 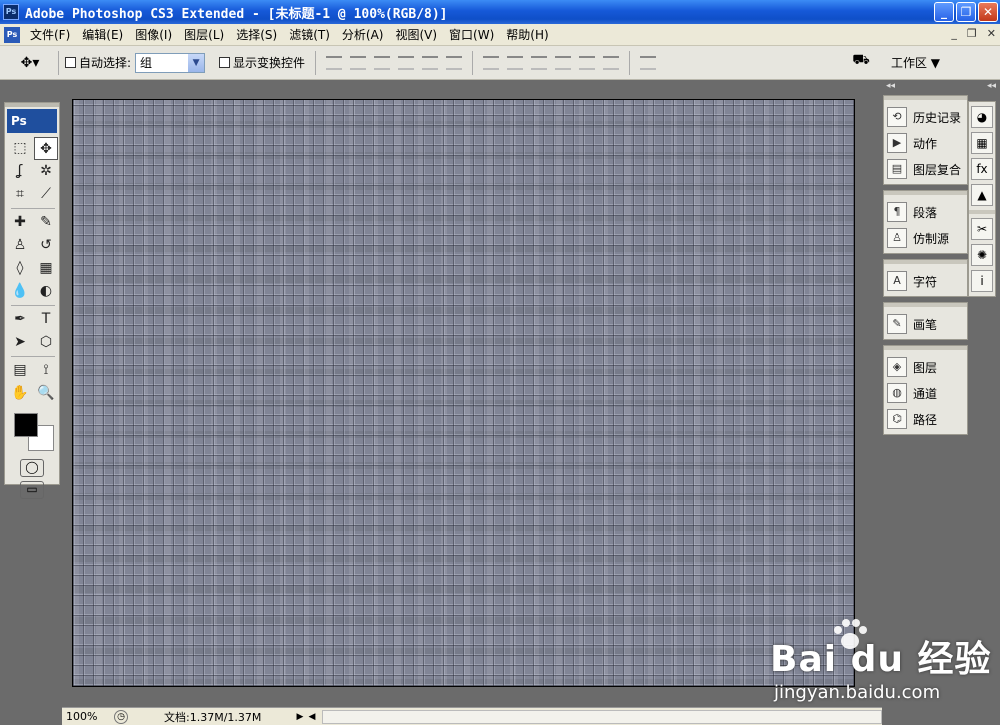 I want to click on panel-item: ⟲ 历史记录, so click(x=925, y=117).